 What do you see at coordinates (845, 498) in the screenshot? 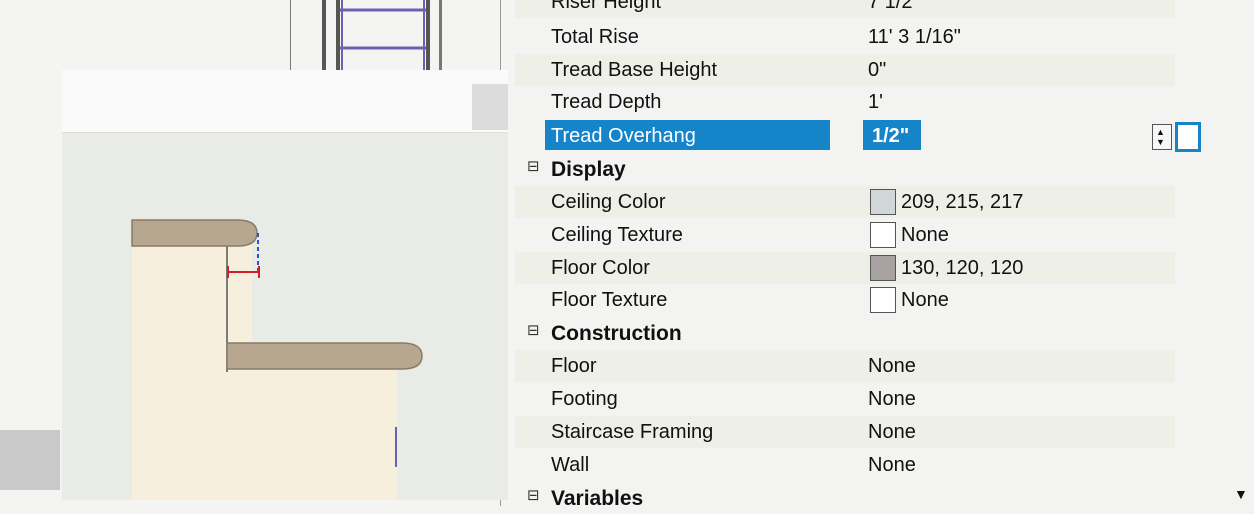
I see `section-variables: ⊟ Variables` at bounding box center [845, 498].